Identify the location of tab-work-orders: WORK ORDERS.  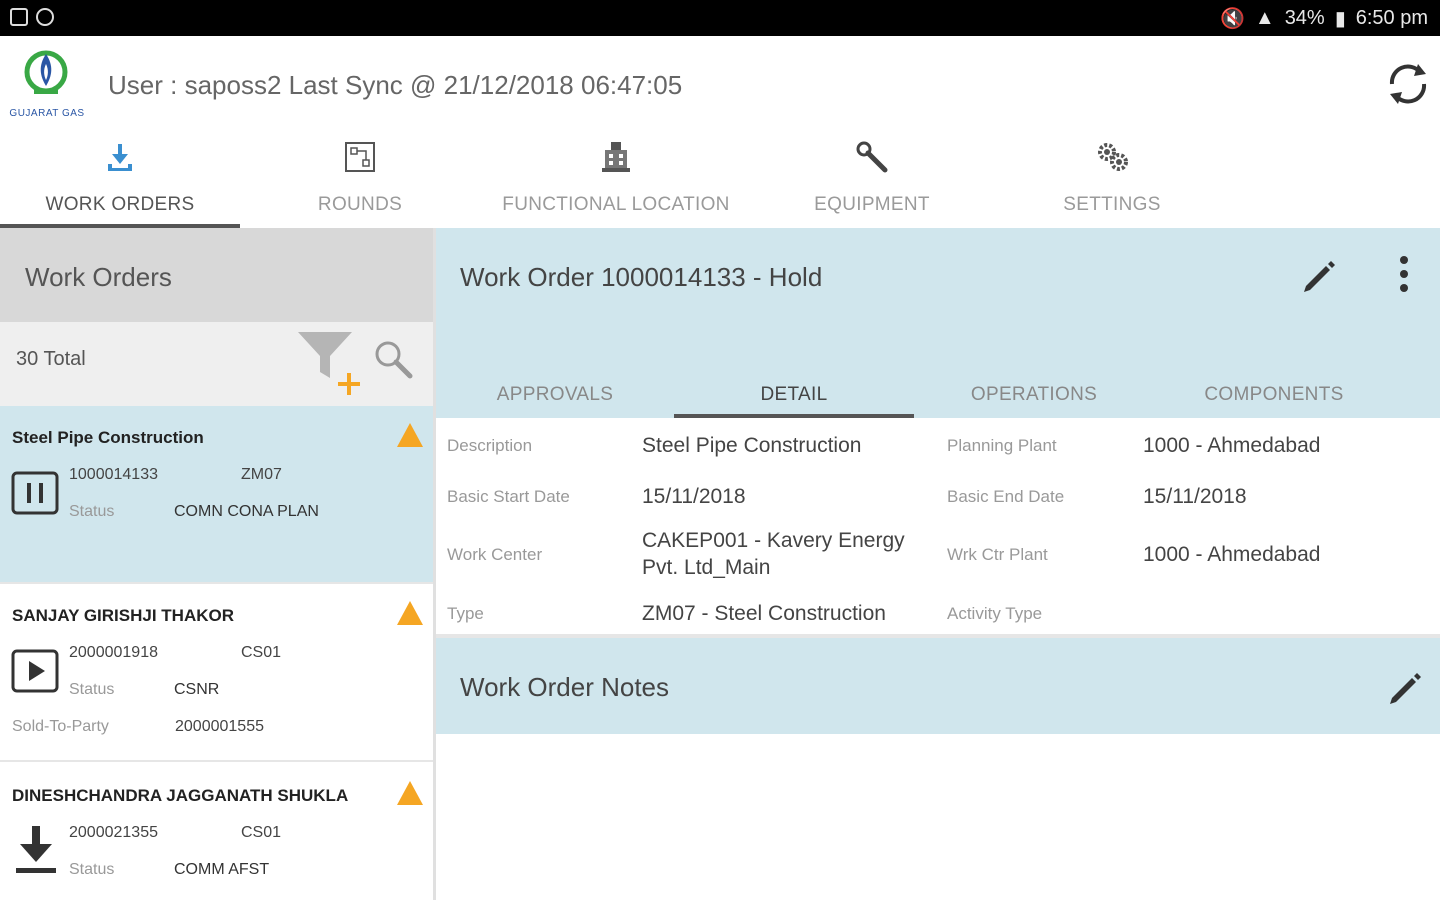
(120, 182).